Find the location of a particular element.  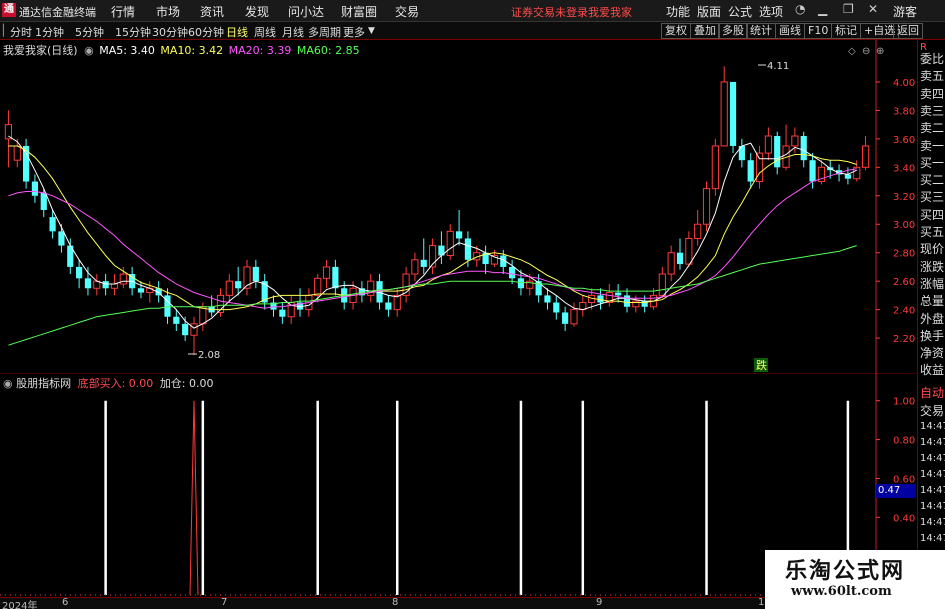

guest-label: 游客 is located at coordinates (905, 11).